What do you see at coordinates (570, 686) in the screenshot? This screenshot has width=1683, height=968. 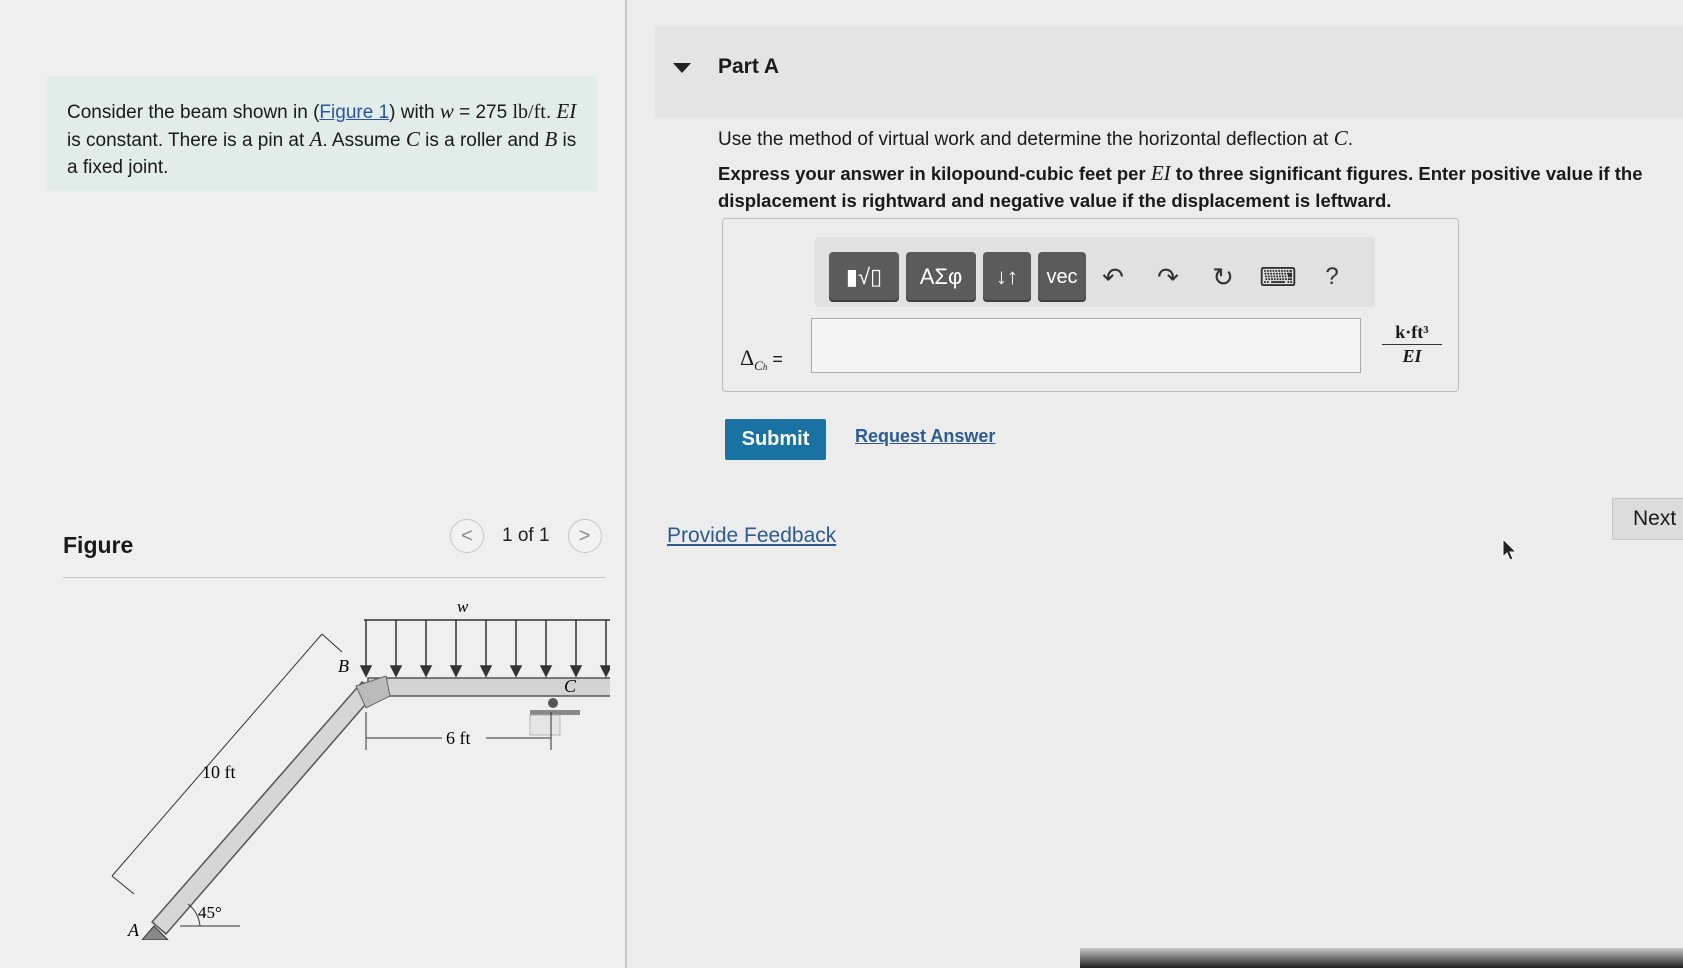 I see `label-c: C` at bounding box center [570, 686].